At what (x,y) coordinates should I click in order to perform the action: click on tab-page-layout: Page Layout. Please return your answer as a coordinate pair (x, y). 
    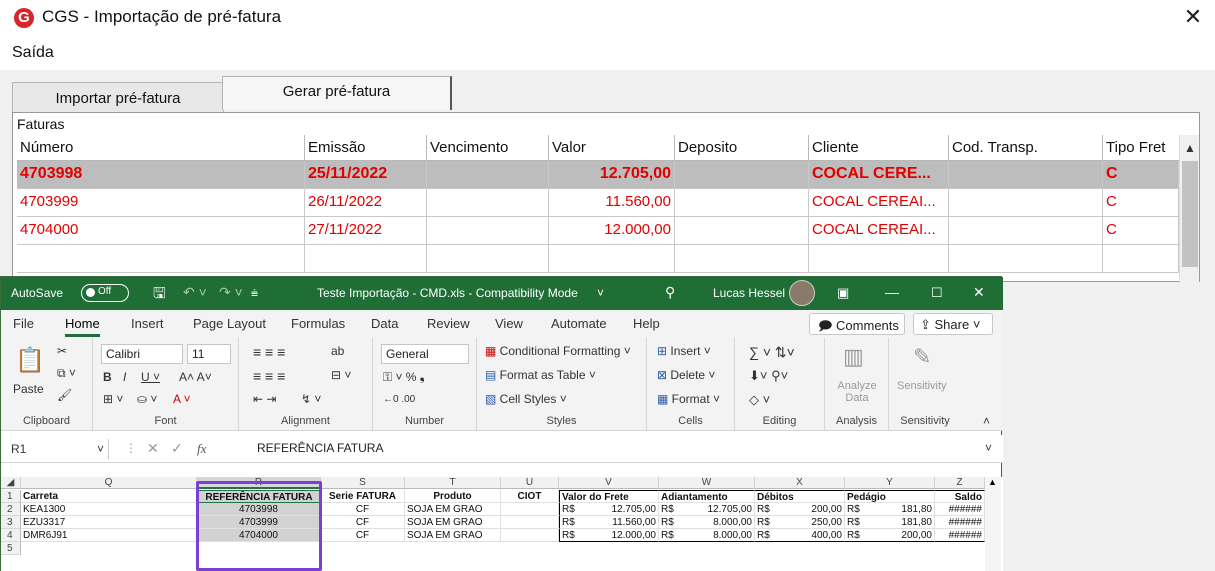
    Looking at the image, I should click on (229, 323).